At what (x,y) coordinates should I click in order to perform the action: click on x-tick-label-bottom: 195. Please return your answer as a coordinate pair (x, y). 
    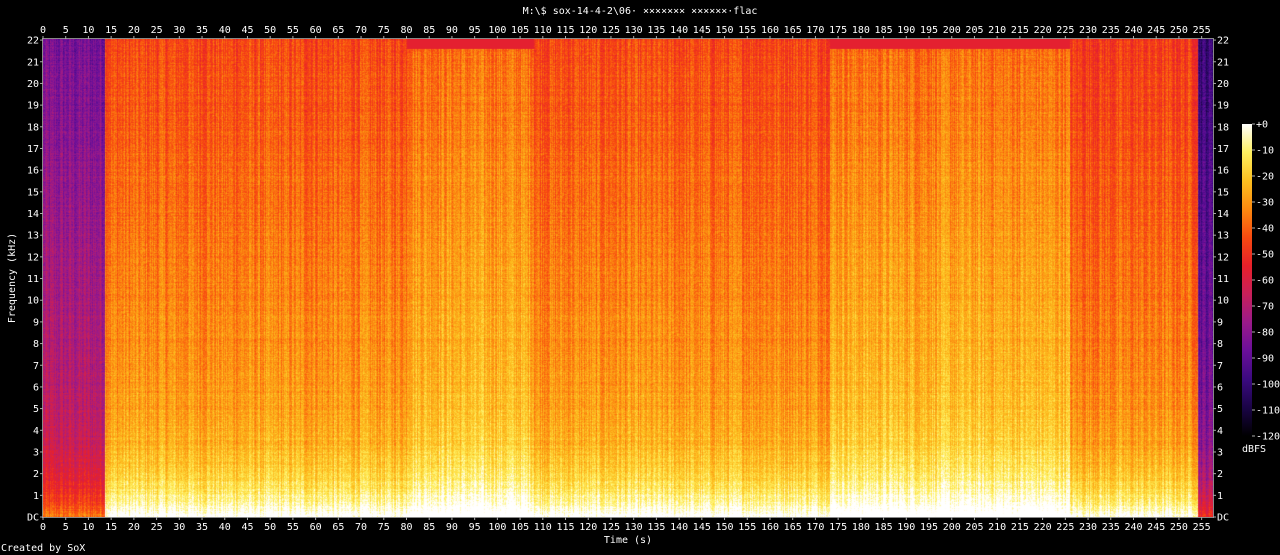
    Looking at the image, I should click on (929, 527).